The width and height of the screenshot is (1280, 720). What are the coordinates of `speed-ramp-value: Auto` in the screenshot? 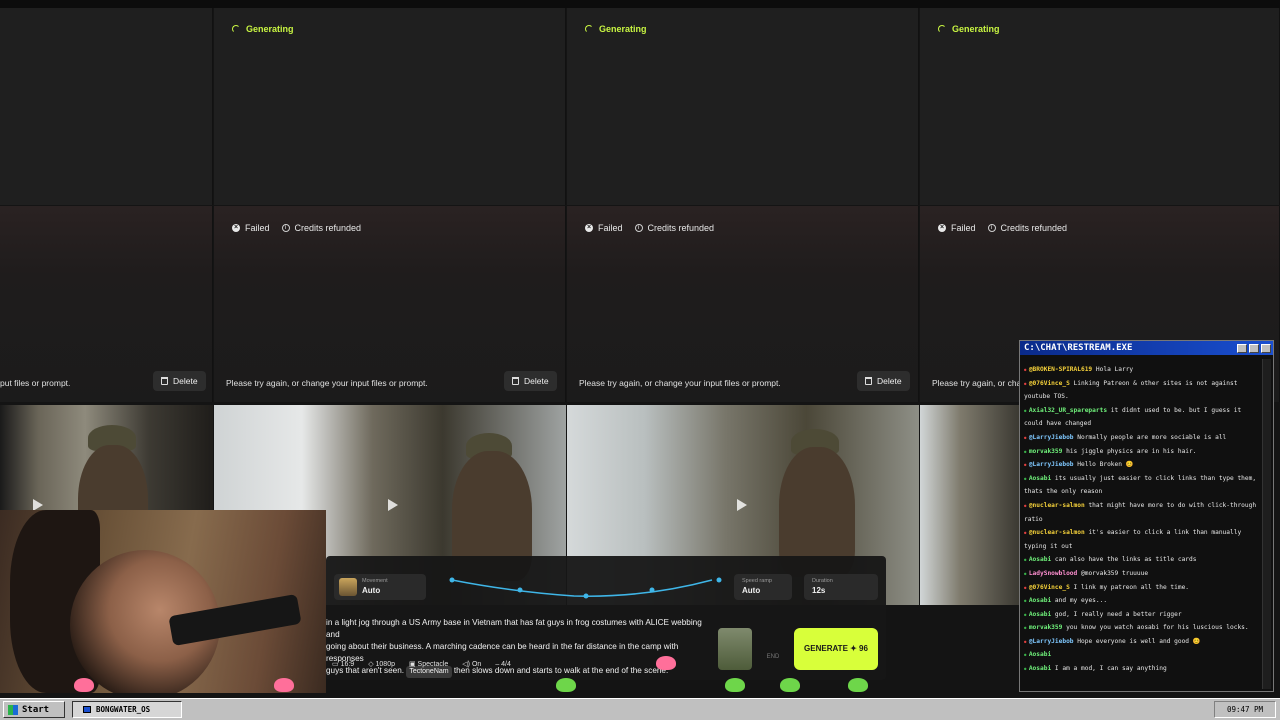 It's located at (751, 590).